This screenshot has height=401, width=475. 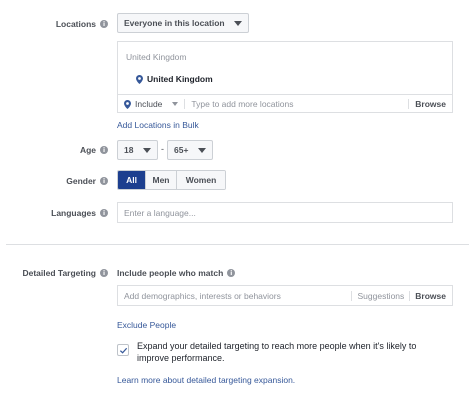 I want to click on expand-targeting-checkbox, so click(x=123, y=350).